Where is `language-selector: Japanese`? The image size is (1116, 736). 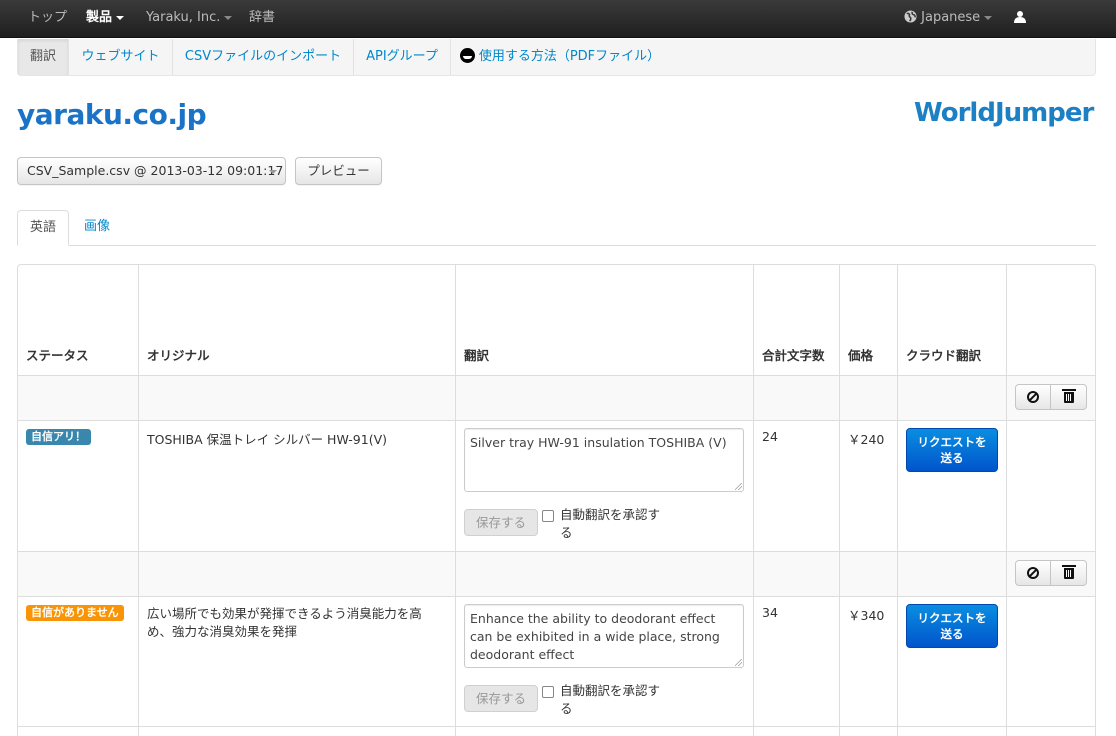
language-selector: Japanese is located at coordinates (948, 19).